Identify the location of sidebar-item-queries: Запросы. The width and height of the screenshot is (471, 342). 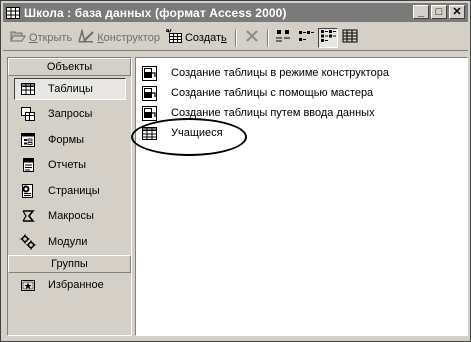
(69, 115).